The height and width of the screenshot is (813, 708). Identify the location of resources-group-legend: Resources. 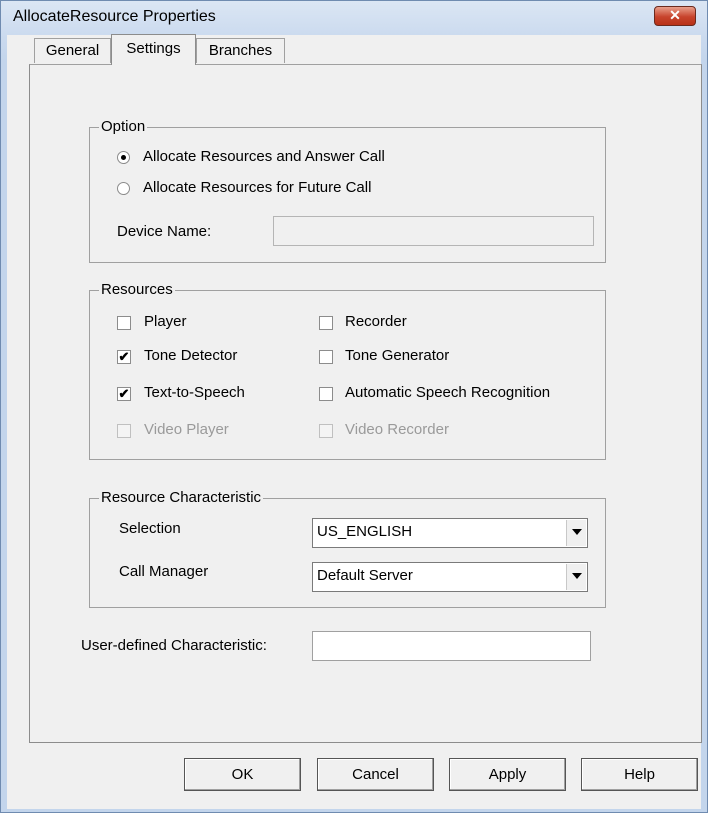
(137, 289).